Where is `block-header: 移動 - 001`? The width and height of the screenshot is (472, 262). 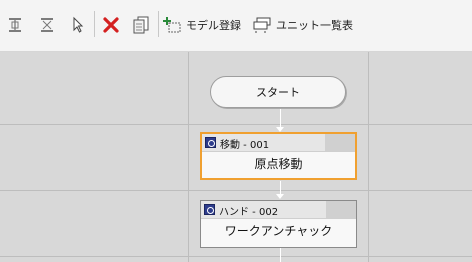
block-header: 移動 - 001 is located at coordinates (278, 143).